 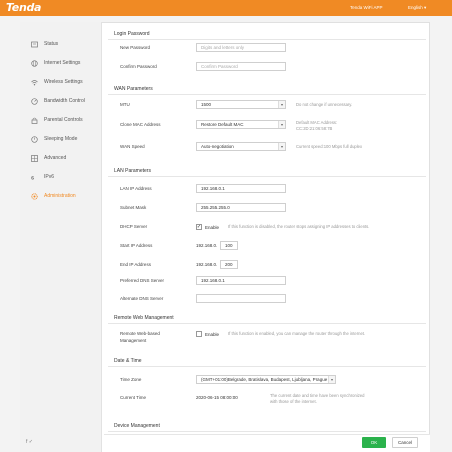 What do you see at coordinates (229, 245) in the screenshot?
I see `start-ip-field: 100` at bounding box center [229, 245].